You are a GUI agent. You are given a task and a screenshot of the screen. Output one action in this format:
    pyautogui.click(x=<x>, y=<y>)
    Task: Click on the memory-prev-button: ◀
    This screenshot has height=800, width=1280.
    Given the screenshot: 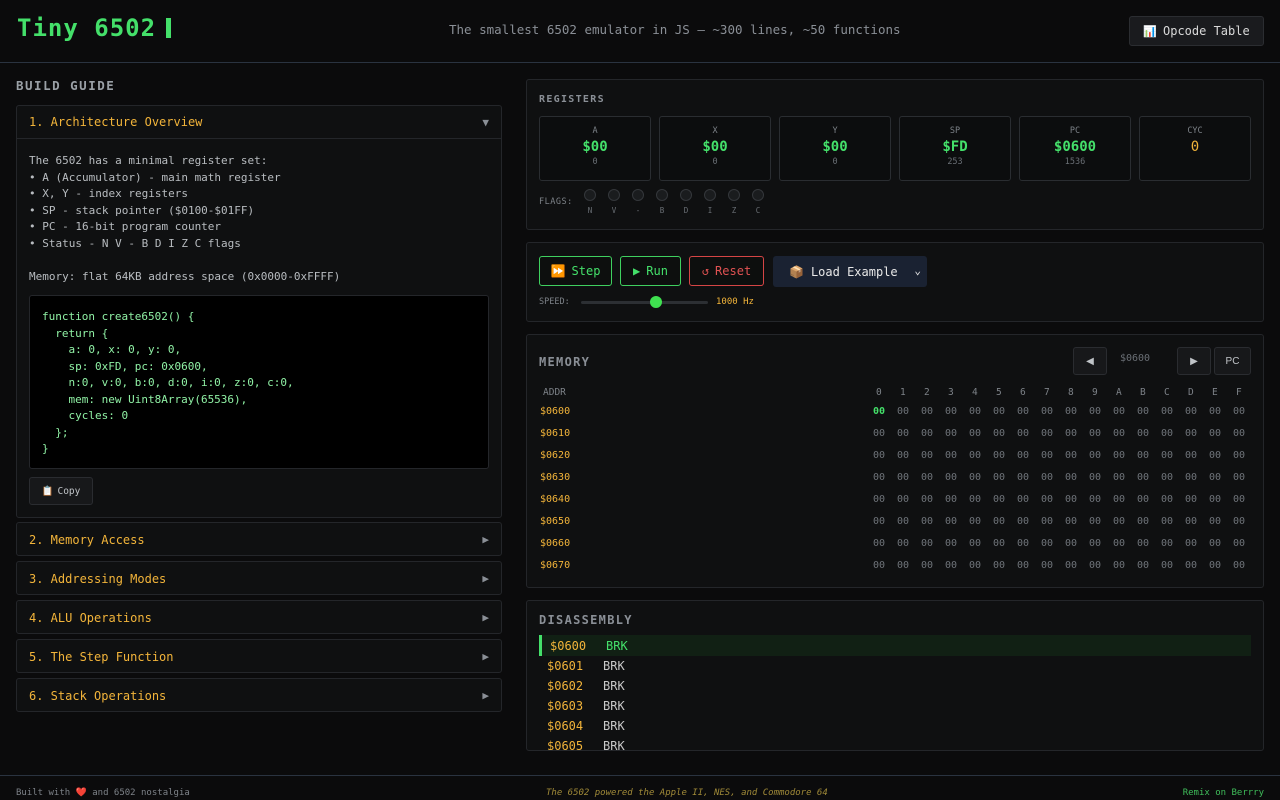 What is the action you would take?
    pyautogui.click(x=1090, y=361)
    